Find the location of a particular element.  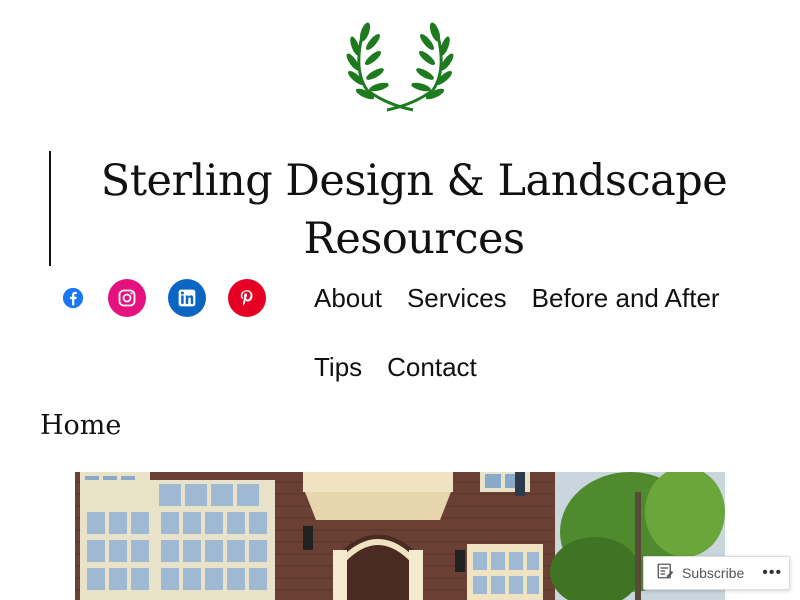

nav-item-about: About is located at coordinates (348, 298).